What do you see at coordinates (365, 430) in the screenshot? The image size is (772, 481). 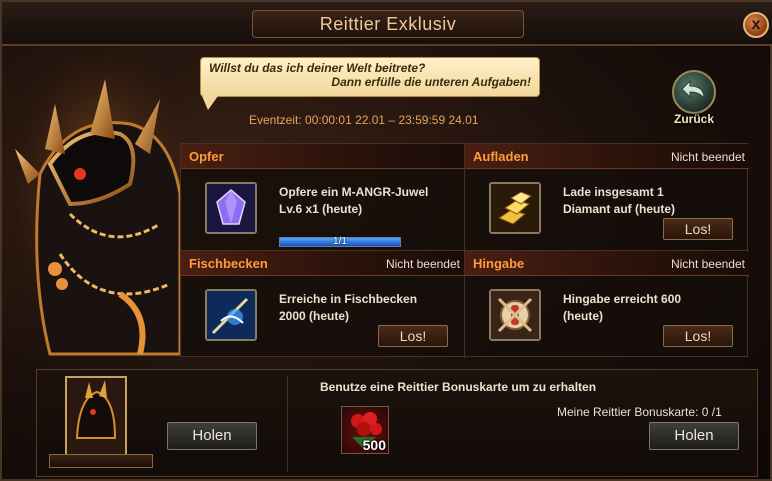 I see `rose-bouquet-icon: 500` at bounding box center [365, 430].